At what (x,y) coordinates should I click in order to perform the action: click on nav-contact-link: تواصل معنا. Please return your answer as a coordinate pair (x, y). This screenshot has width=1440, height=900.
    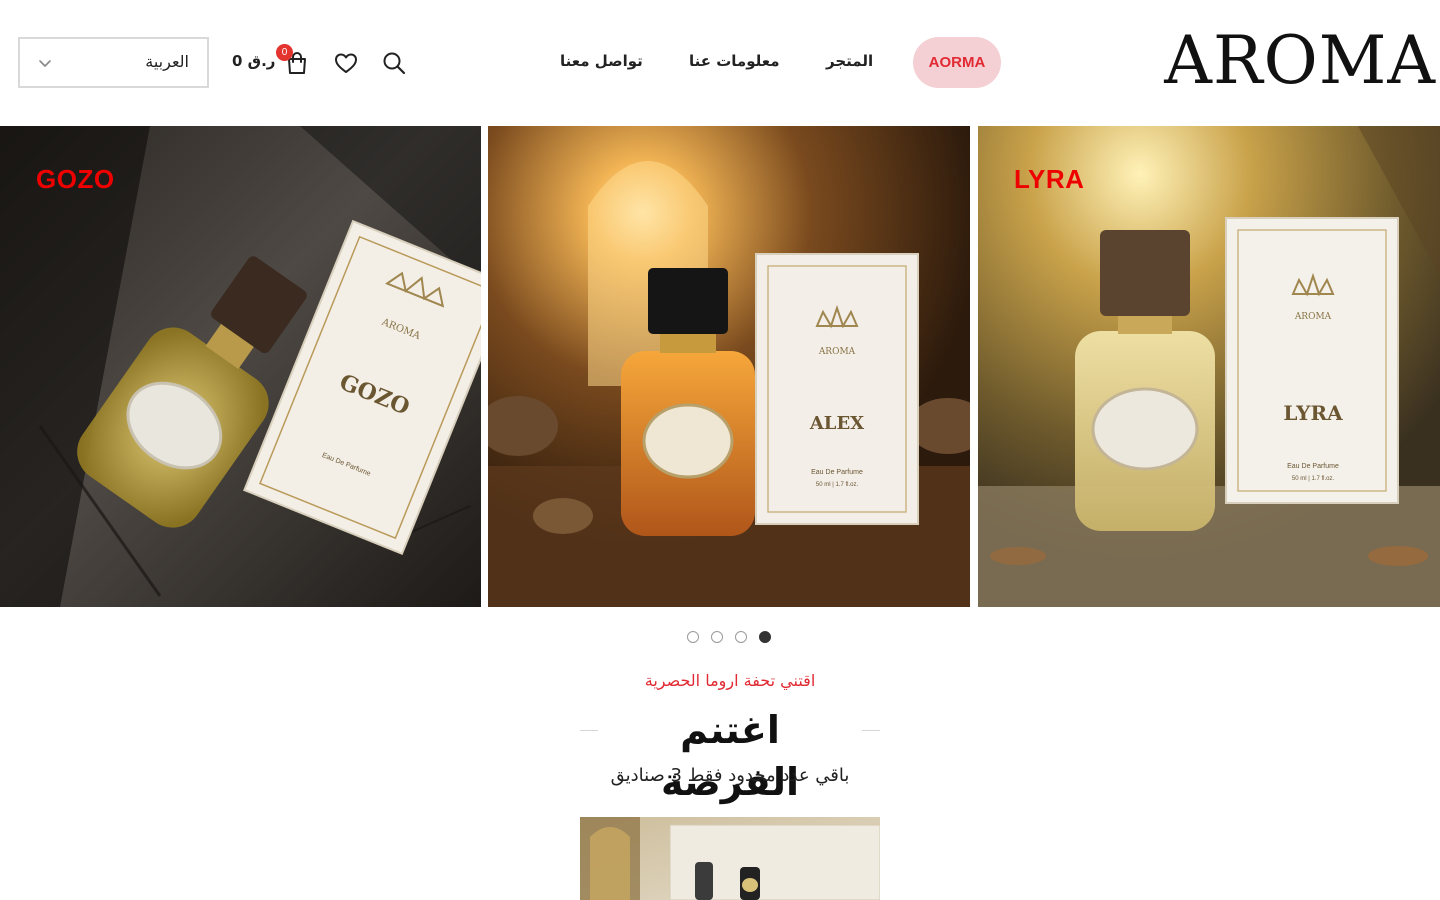
    Looking at the image, I should click on (601, 61).